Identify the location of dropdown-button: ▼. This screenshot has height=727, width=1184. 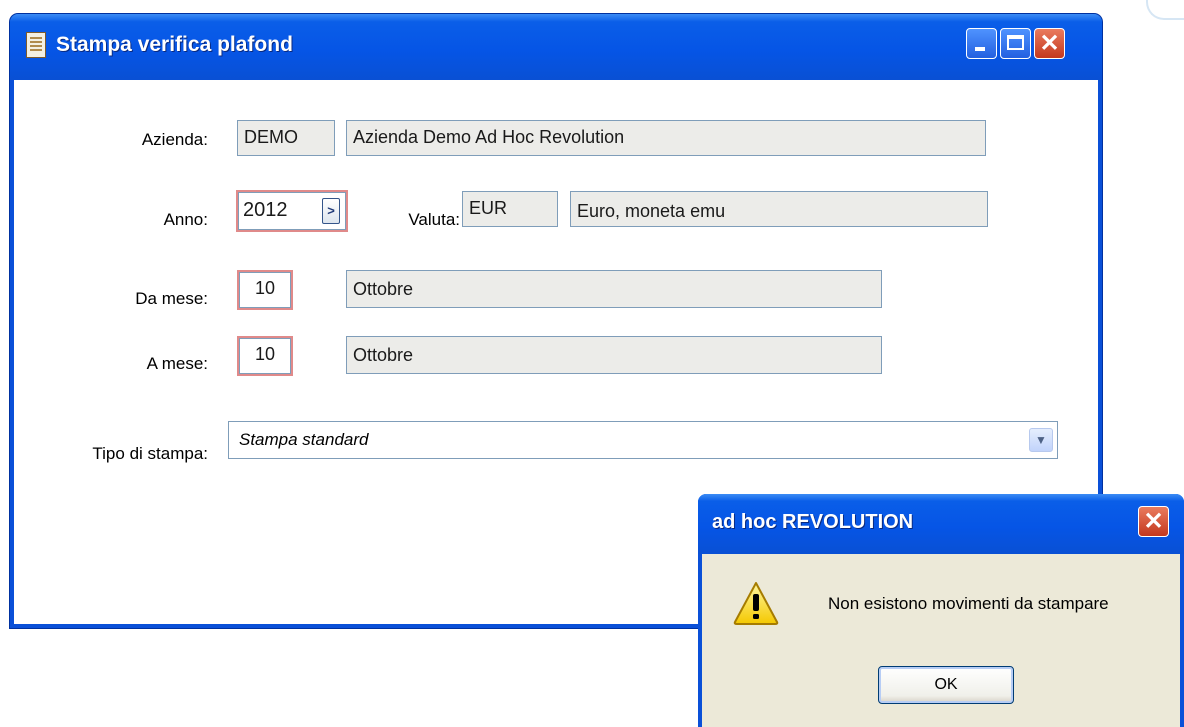
(1041, 440).